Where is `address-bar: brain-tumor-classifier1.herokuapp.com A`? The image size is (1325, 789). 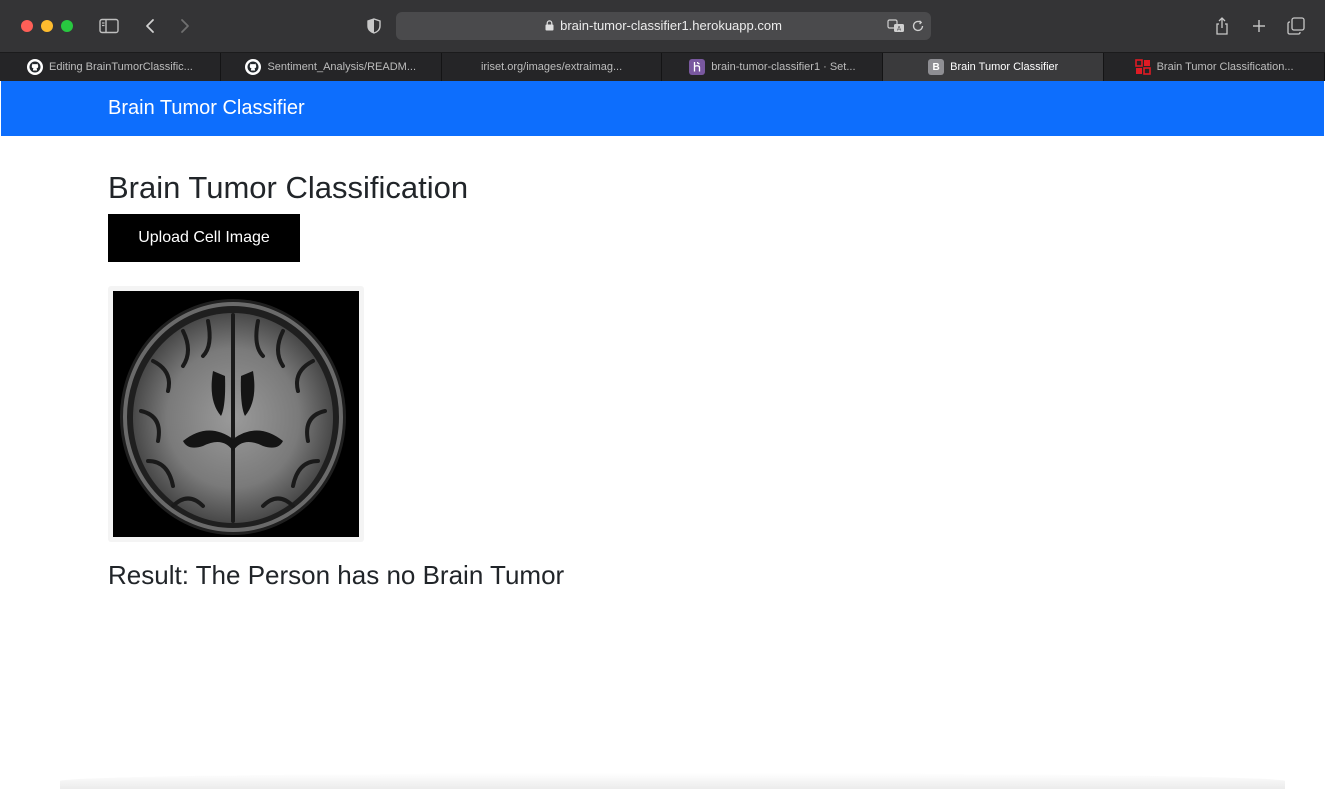 address-bar: brain-tumor-classifier1.herokuapp.com A is located at coordinates (663, 26).